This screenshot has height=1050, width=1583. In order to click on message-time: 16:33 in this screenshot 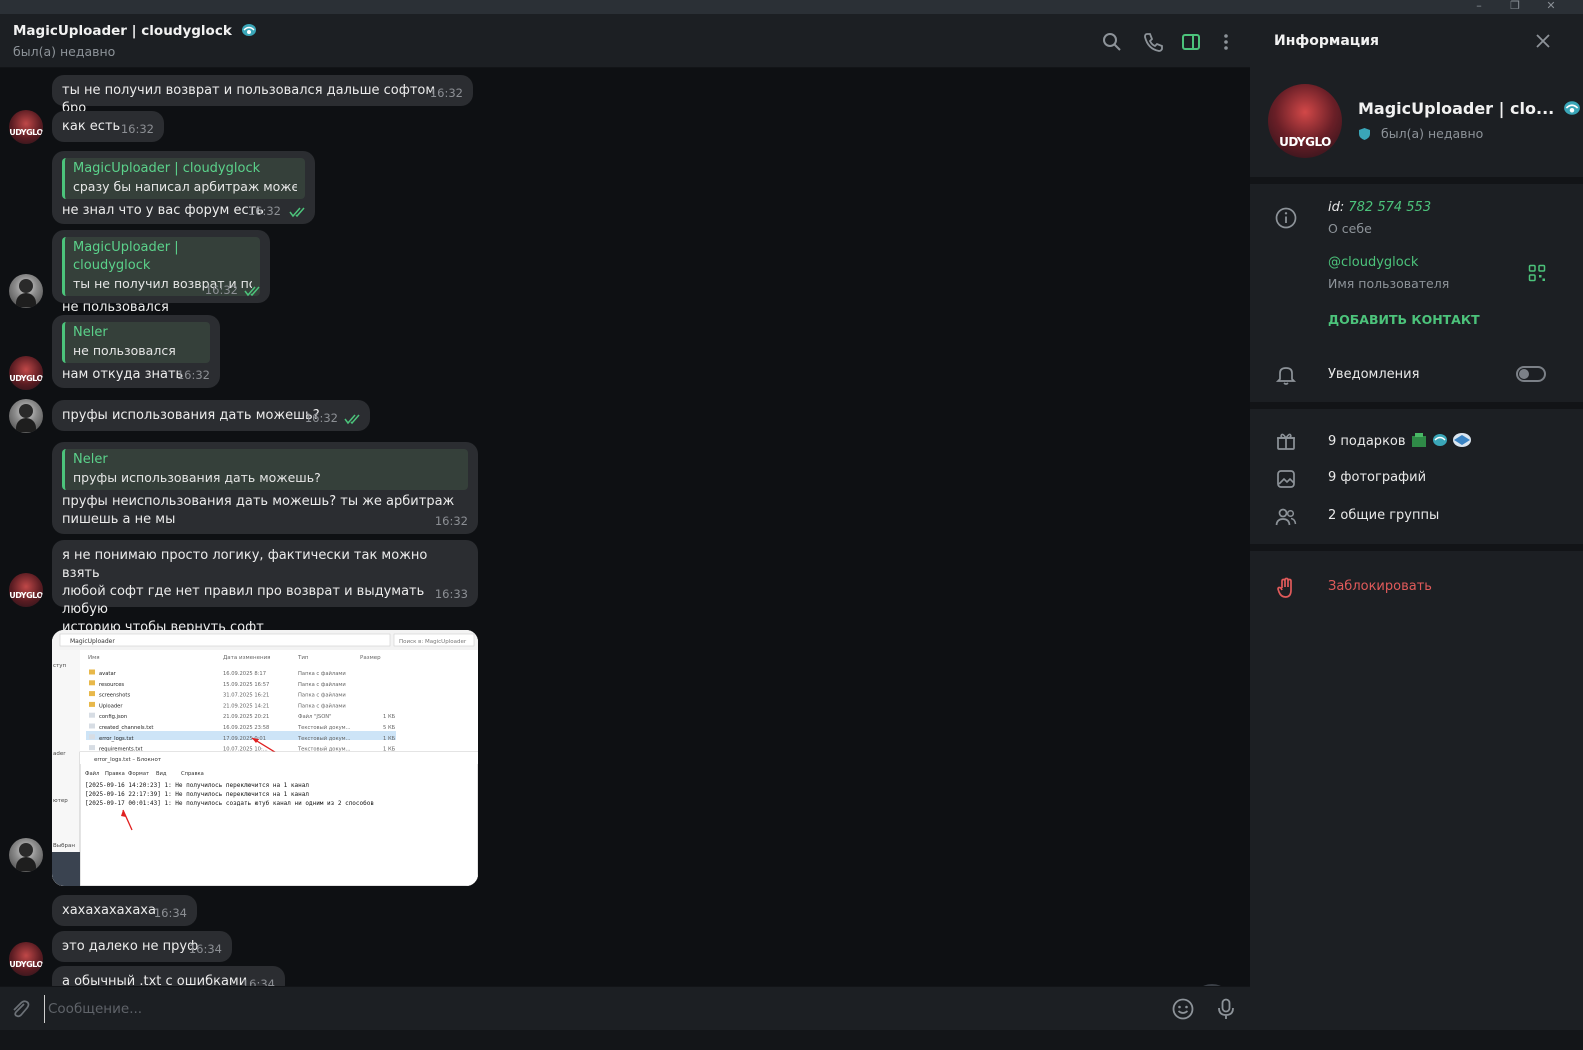, I will do `click(451, 594)`.